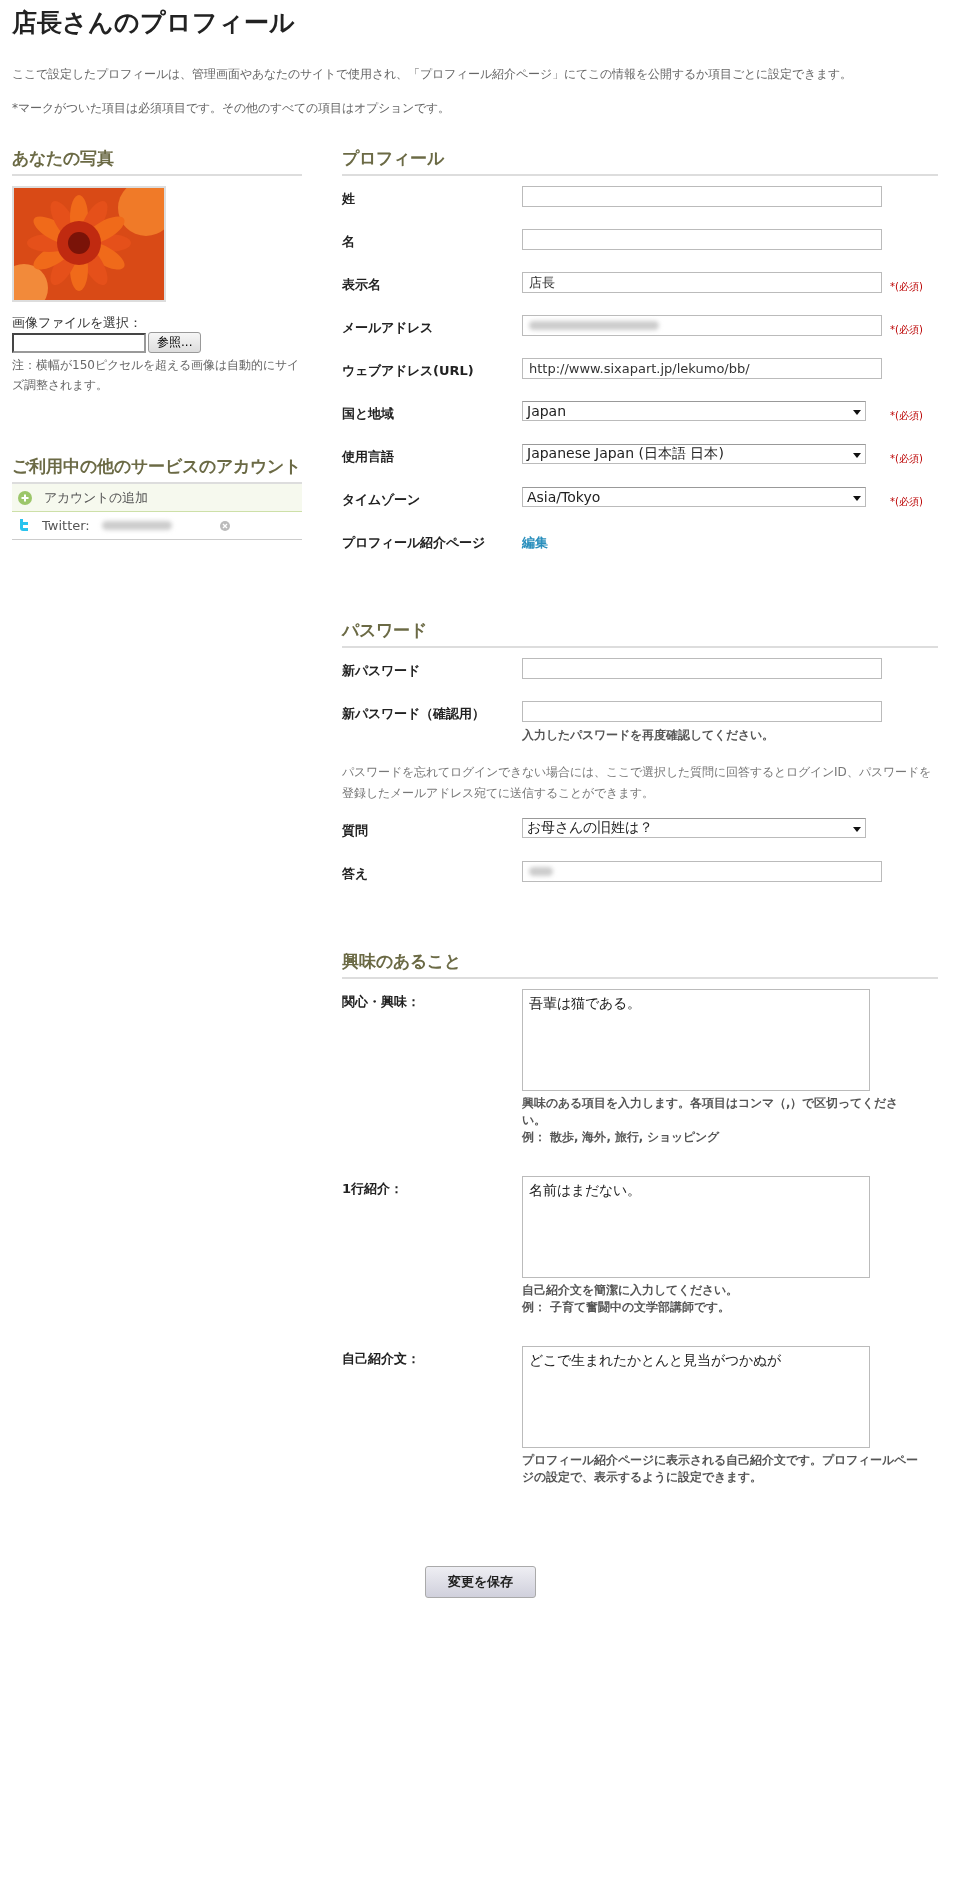  What do you see at coordinates (349, 242) in the screenshot?
I see `field-label: 名` at bounding box center [349, 242].